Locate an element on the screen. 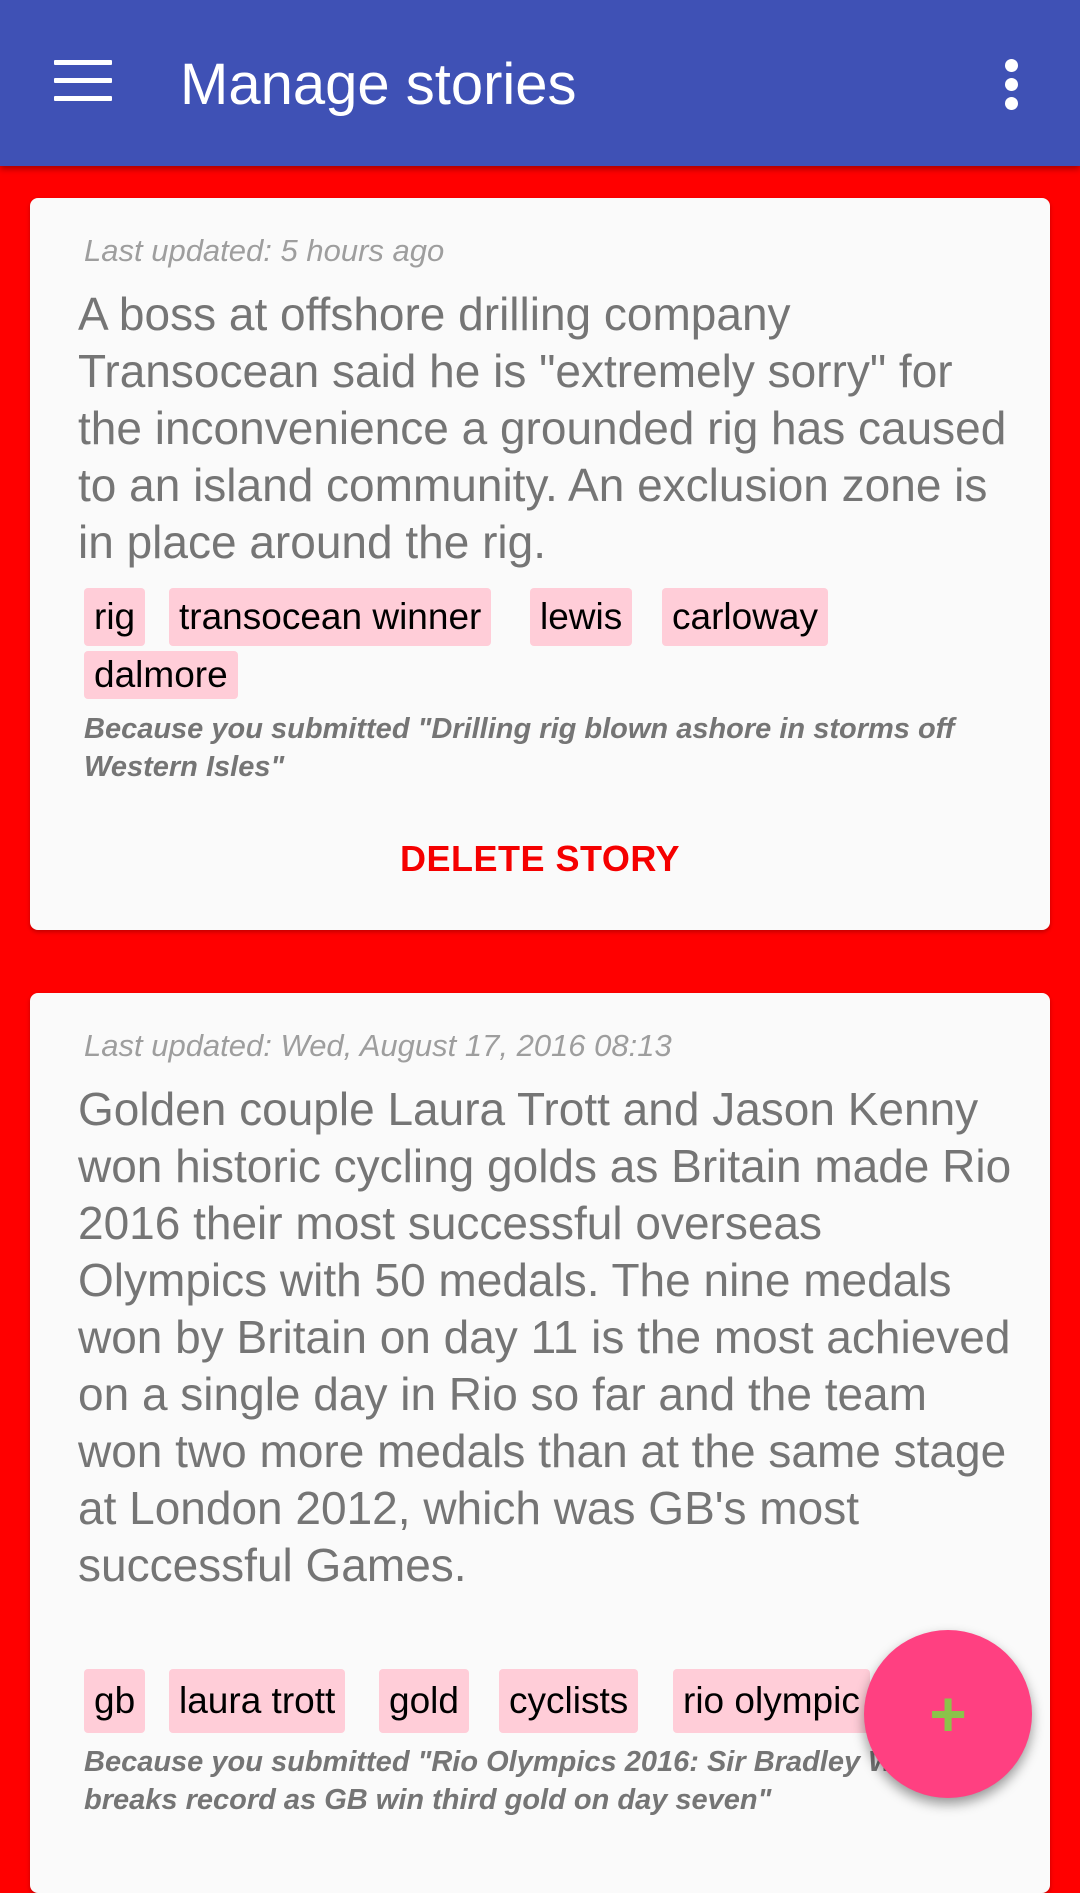  add-story-button: + is located at coordinates (948, 1714).